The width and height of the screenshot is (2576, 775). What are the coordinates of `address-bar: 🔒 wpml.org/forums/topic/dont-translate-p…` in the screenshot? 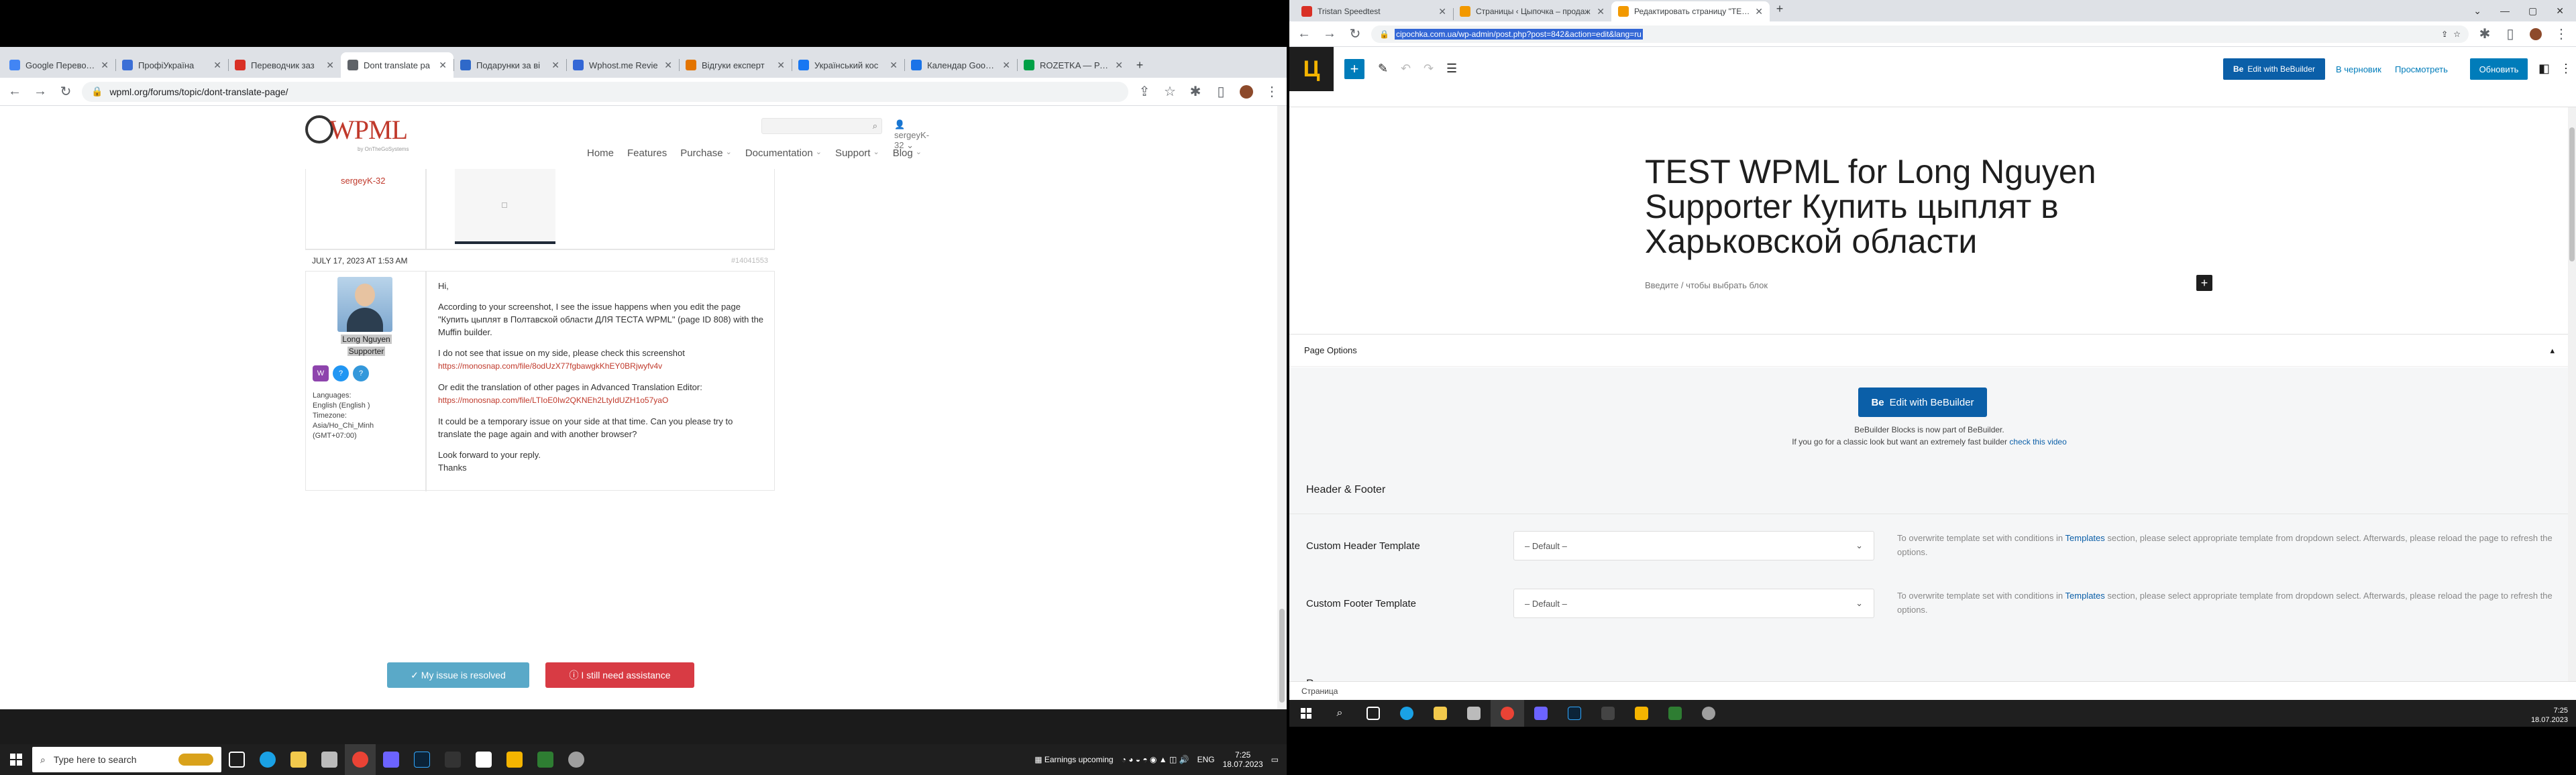 It's located at (605, 92).